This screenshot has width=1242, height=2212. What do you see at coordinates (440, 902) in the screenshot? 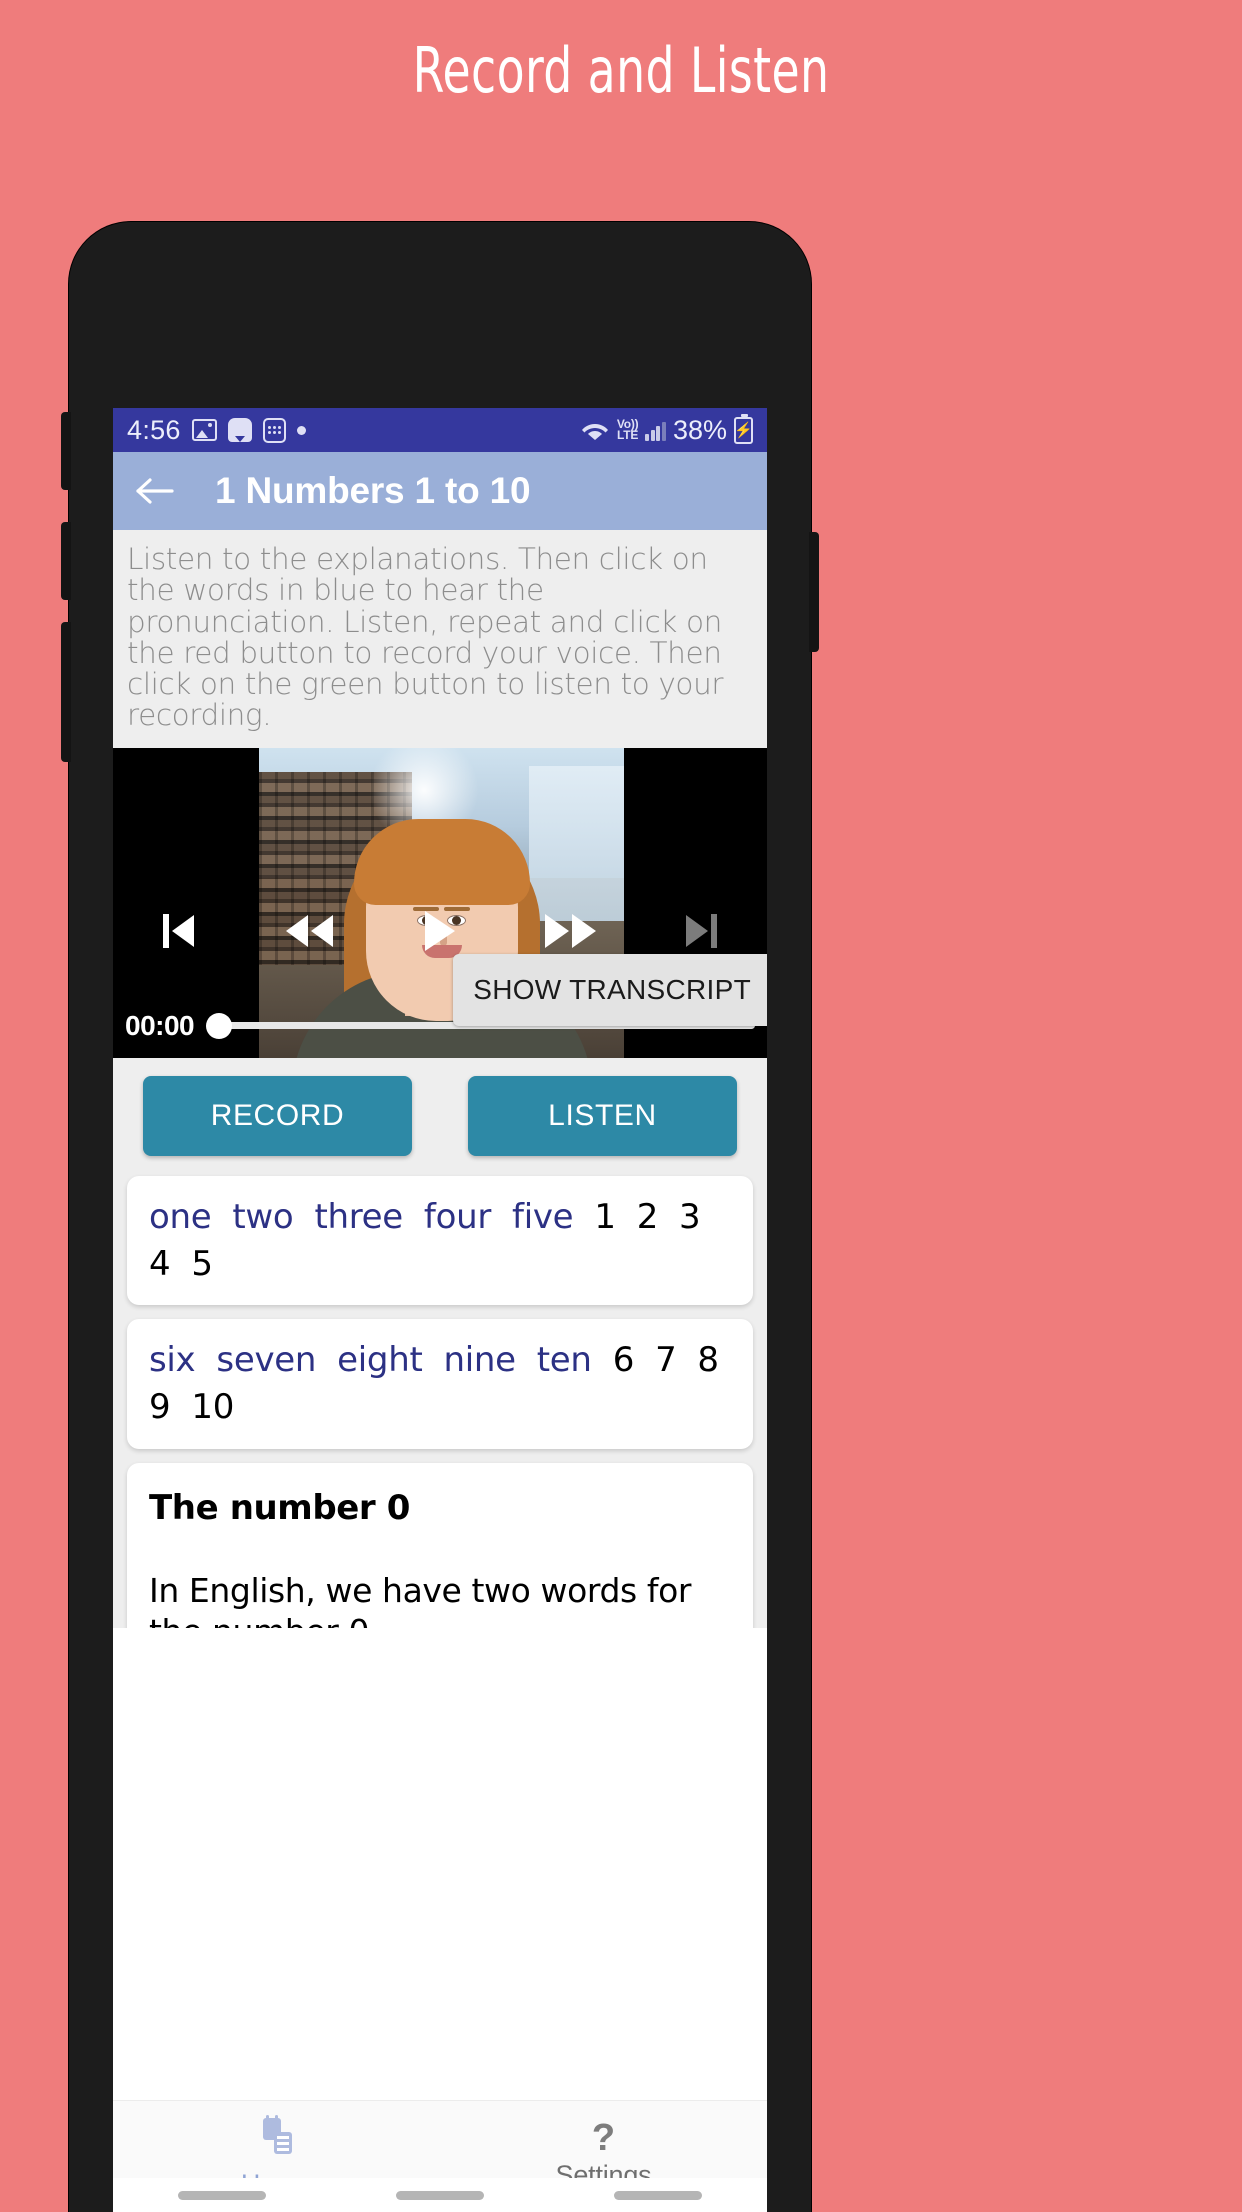
I see `video-player: 00:00 SHOW TRANSCRIPT` at bounding box center [440, 902].